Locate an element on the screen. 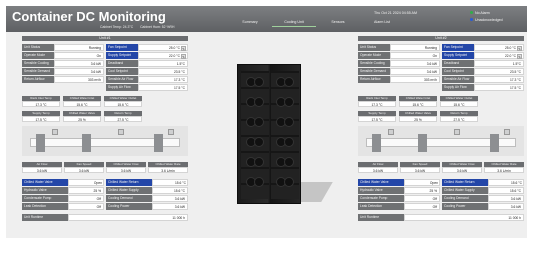  water-value-text: Open is located at coordinates (433, 183).